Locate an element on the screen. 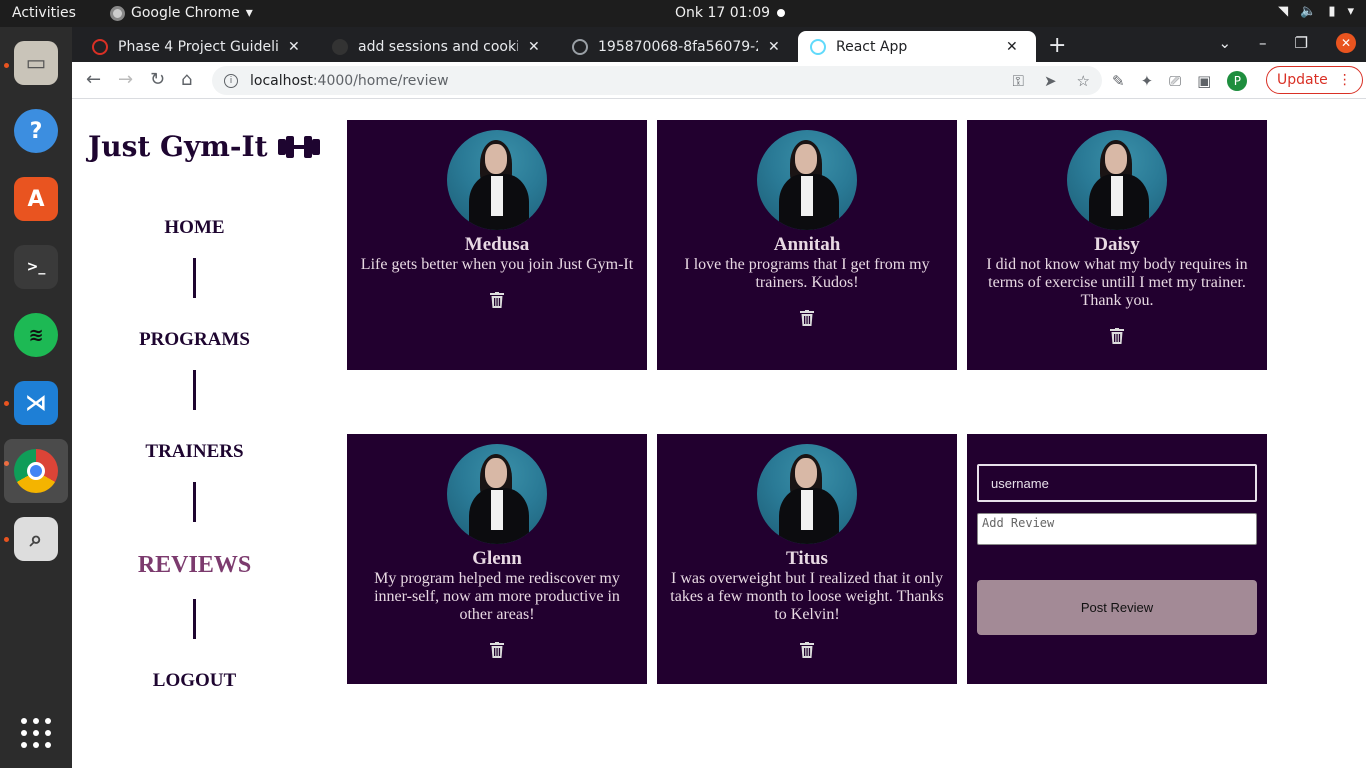 The width and height of the screenshot is (1366, 768). update-label: Update is located at coordinates (1302, 80).